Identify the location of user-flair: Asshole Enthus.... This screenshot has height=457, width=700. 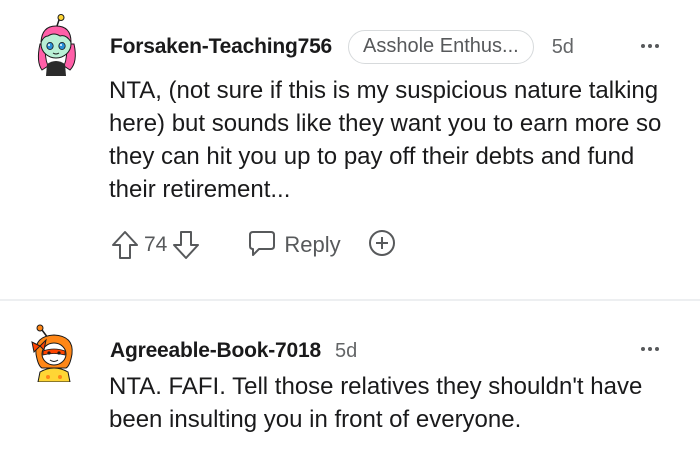
(441, 47).